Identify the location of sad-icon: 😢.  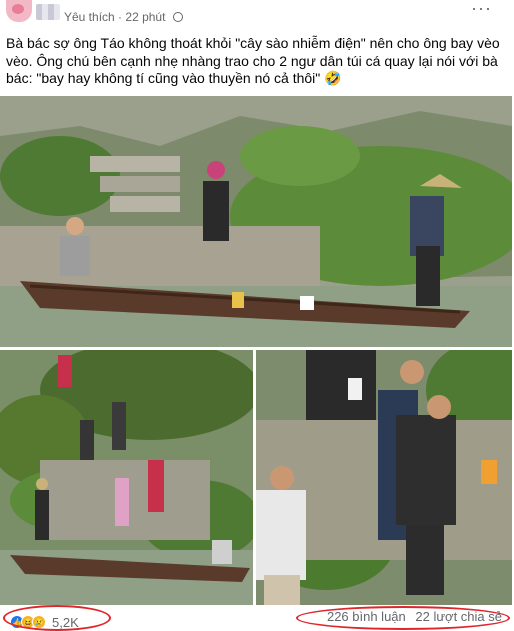
(39, 622).